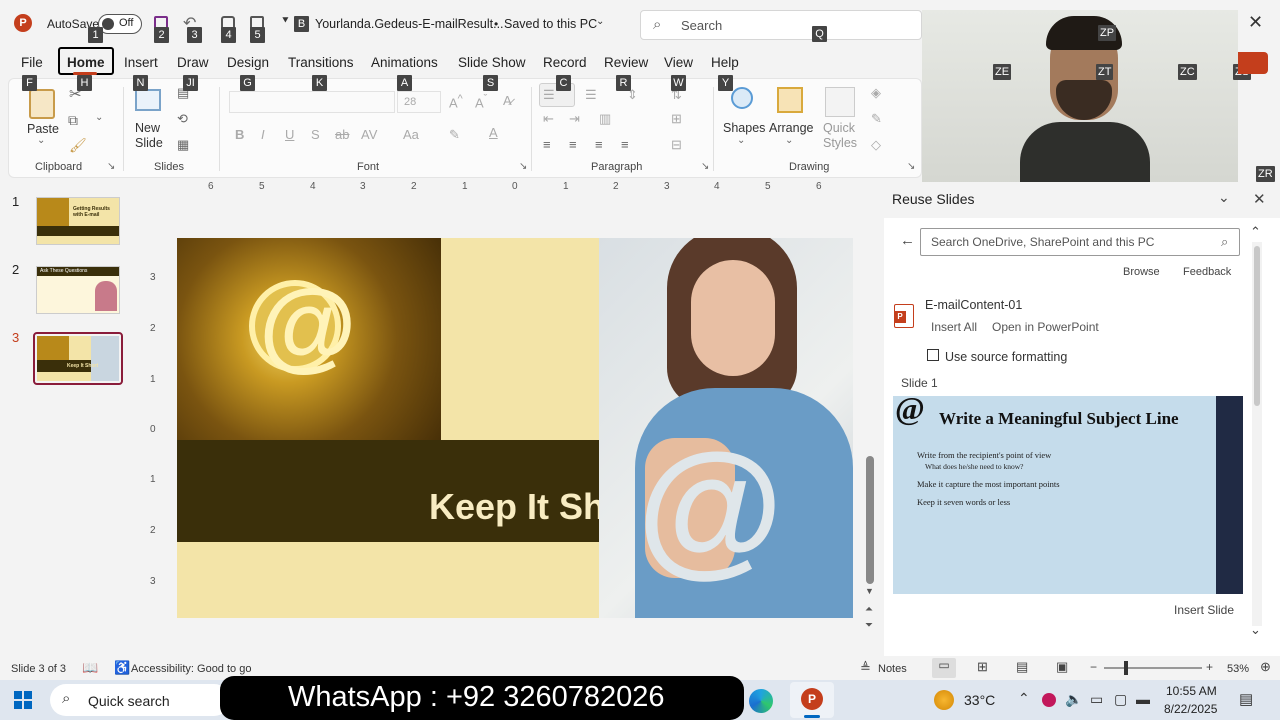  I want to click on zoom-slider, so click(1153, 668).